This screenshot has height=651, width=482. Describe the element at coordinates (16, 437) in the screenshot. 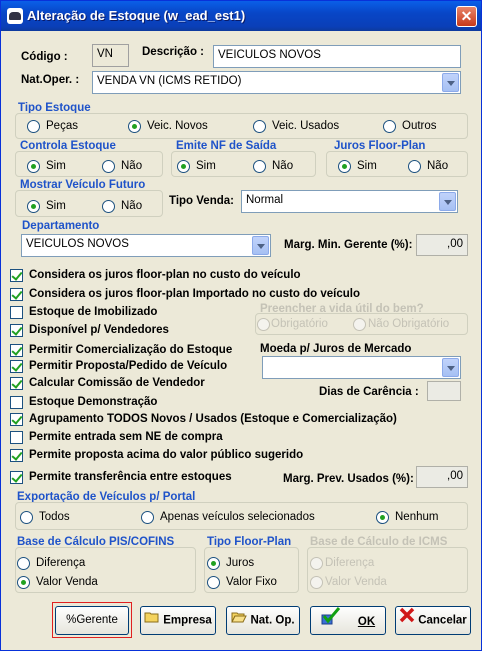

I see `checkbox-entrada-sem-ne` at that location.